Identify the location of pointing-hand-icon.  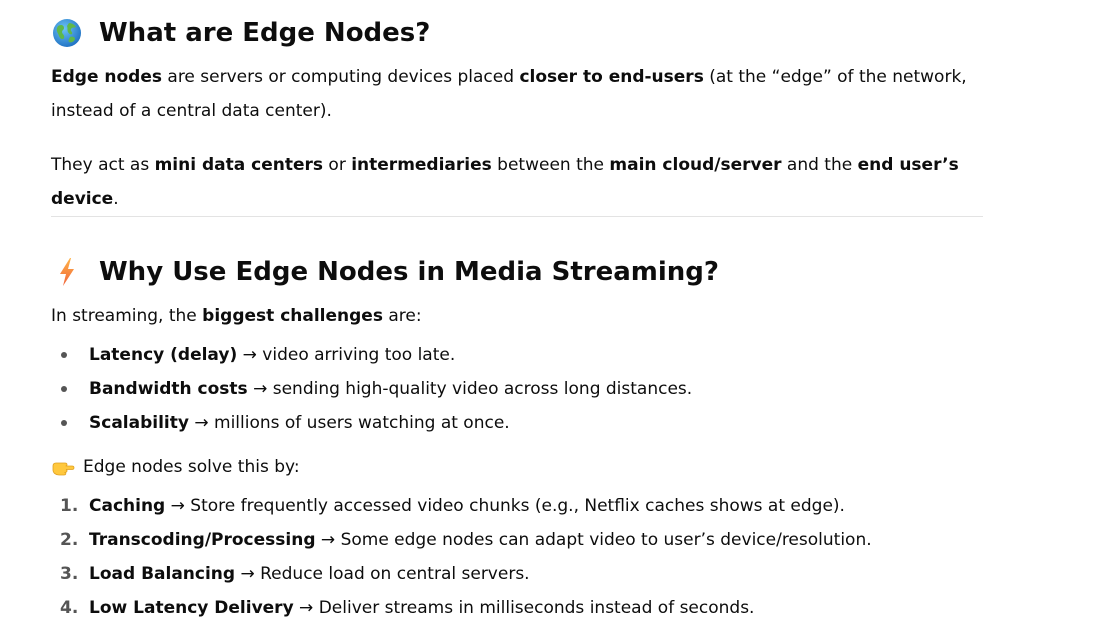
(63, 469).